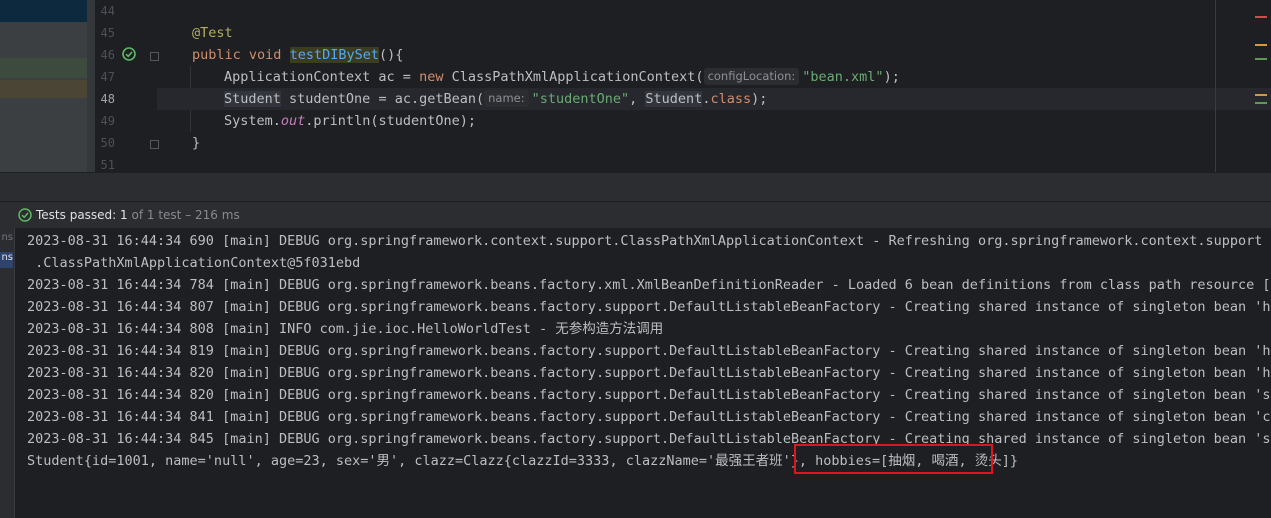 This screenshot has height=518, width=1271. I want to click on code-token: ClassPathXmlApplicationContext(, so click(573, 77).